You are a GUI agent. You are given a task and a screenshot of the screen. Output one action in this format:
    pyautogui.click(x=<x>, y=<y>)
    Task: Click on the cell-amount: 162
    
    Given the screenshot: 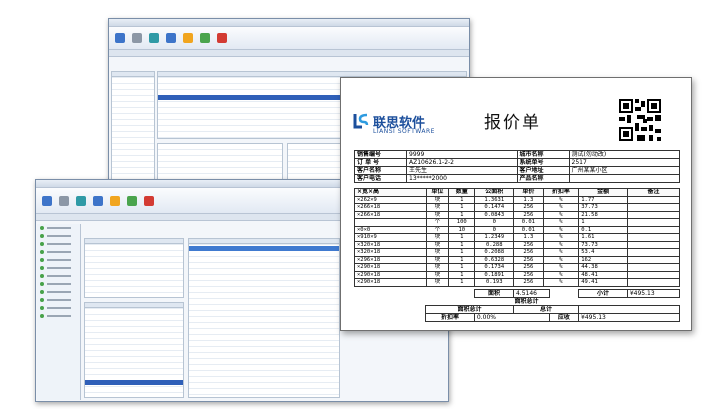 What is the action you would take?
    pyautogui.click(x=603, y=259)
    